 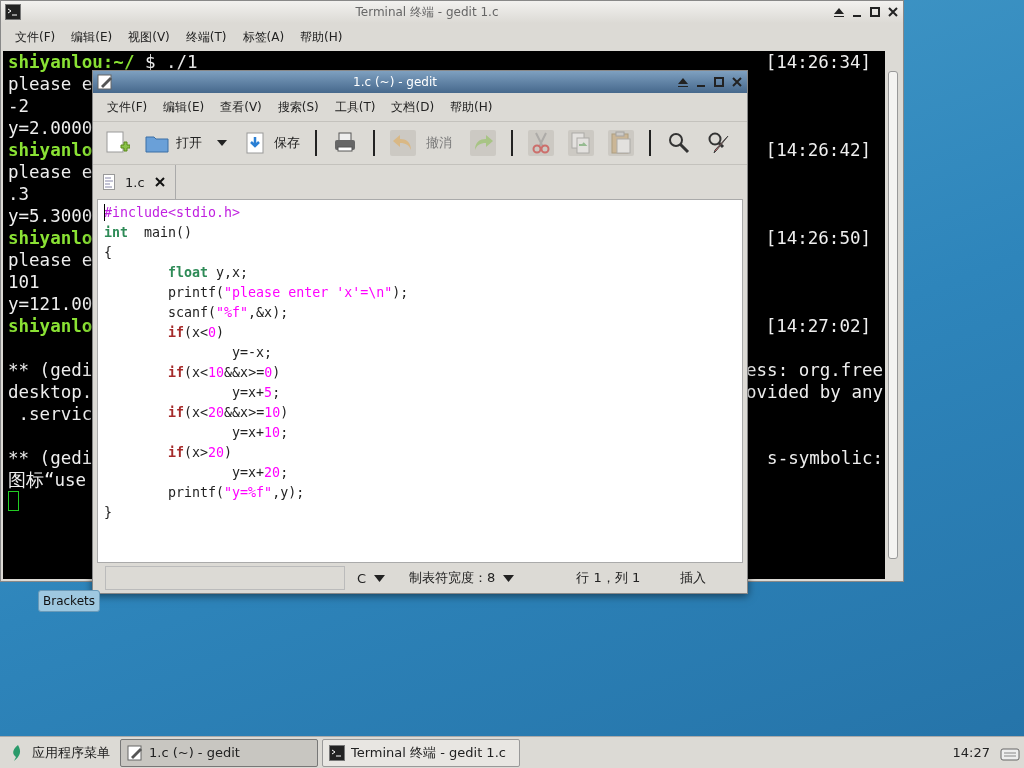 I want to click on terminal-line: [14:26:50], so click(x=818, y=238).